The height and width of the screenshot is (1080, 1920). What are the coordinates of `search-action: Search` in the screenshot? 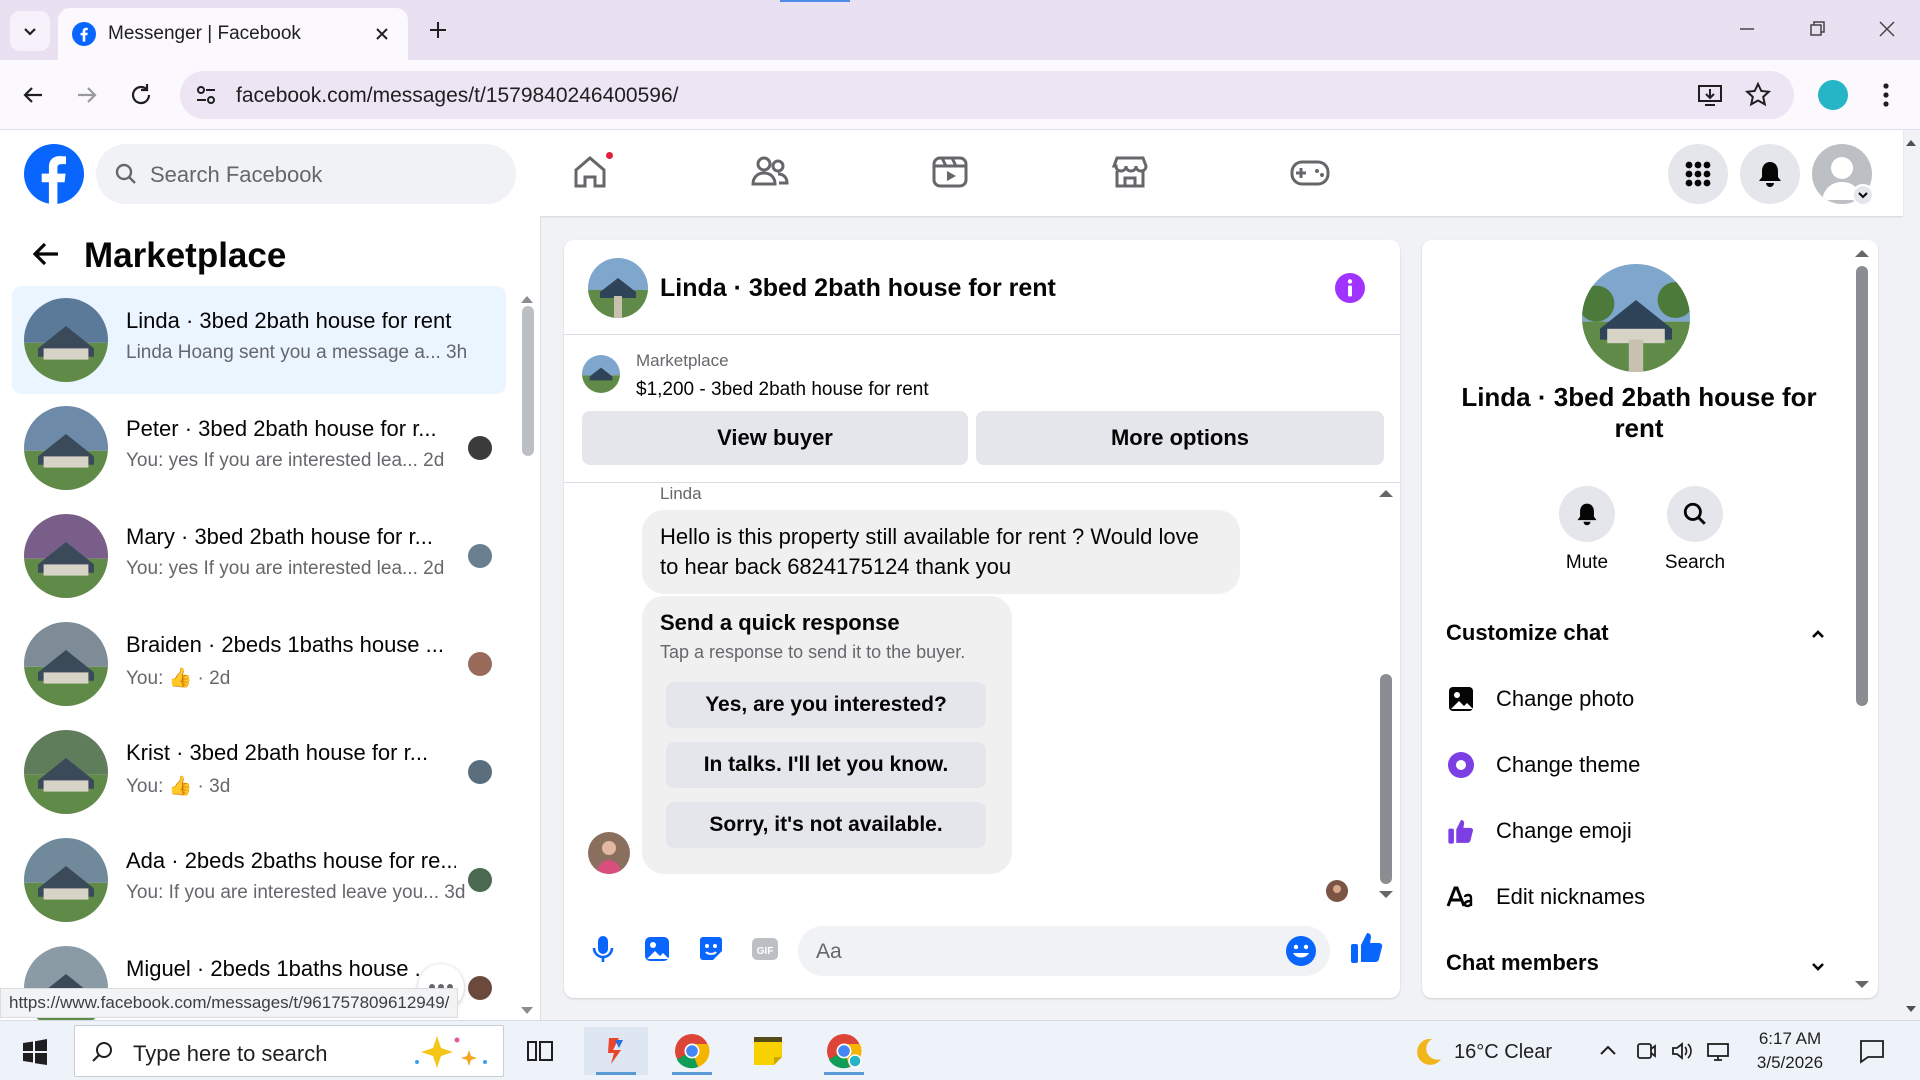 It's located at (1695, 530).